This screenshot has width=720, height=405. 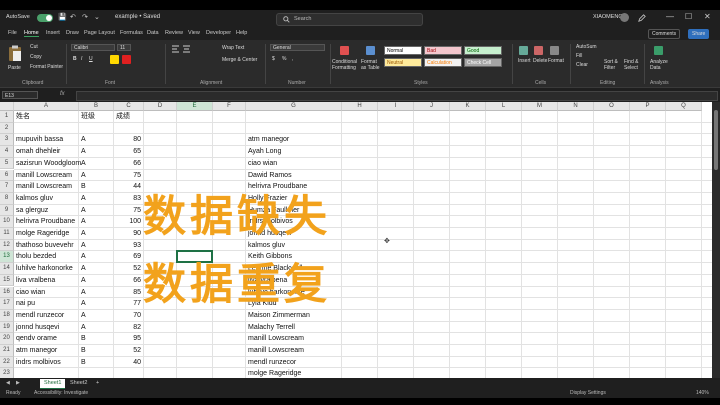 What do you see at coordinates (624, 17) in the screenshot?
I see `avatar` at bounding box center [624, 17].